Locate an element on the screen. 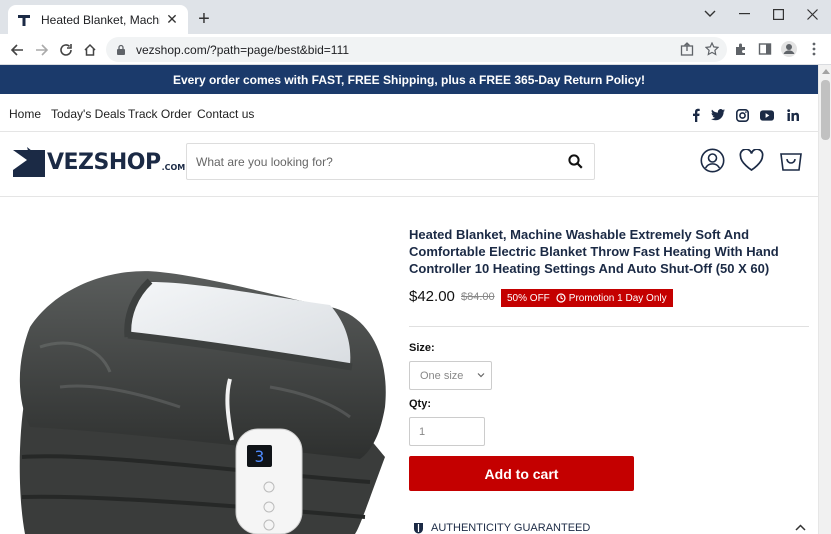  home-icon is located at coordinates (90, 50).